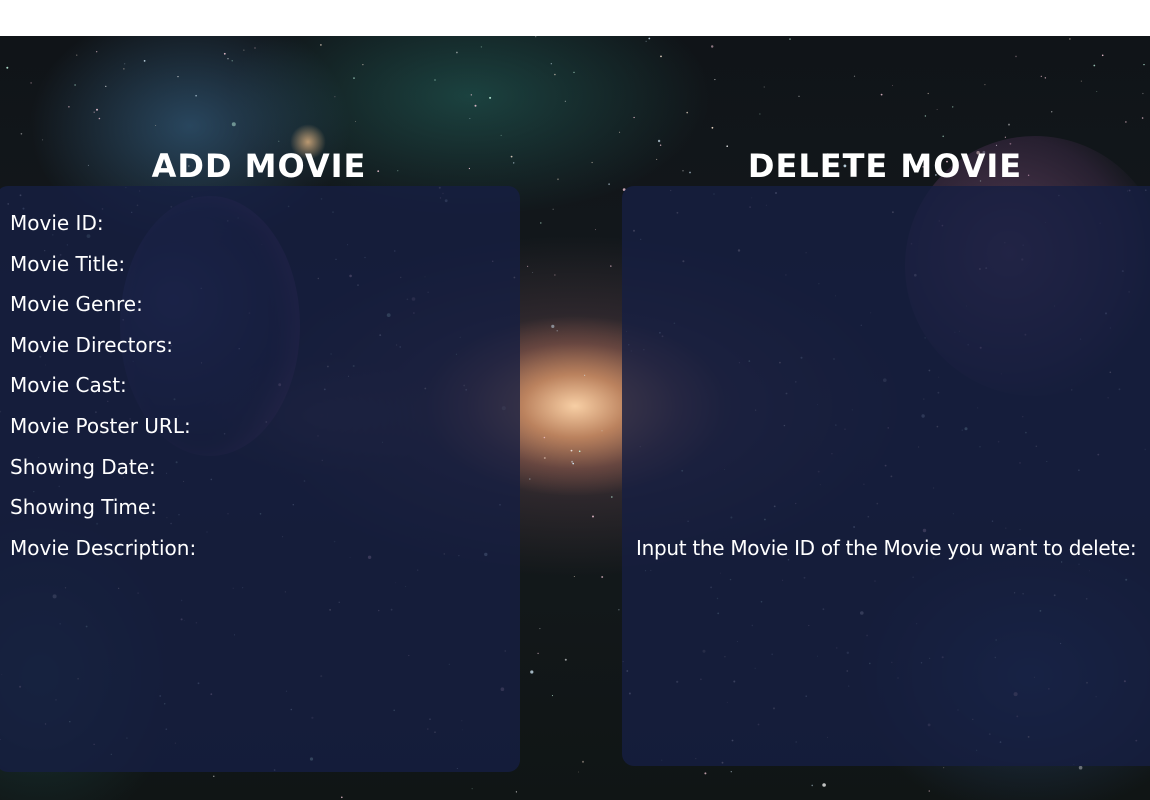 Image resolution: width=1150 pixels, height=800 pixels. I want to click on showing-date-label: Showing Date:, so click(83, 467).